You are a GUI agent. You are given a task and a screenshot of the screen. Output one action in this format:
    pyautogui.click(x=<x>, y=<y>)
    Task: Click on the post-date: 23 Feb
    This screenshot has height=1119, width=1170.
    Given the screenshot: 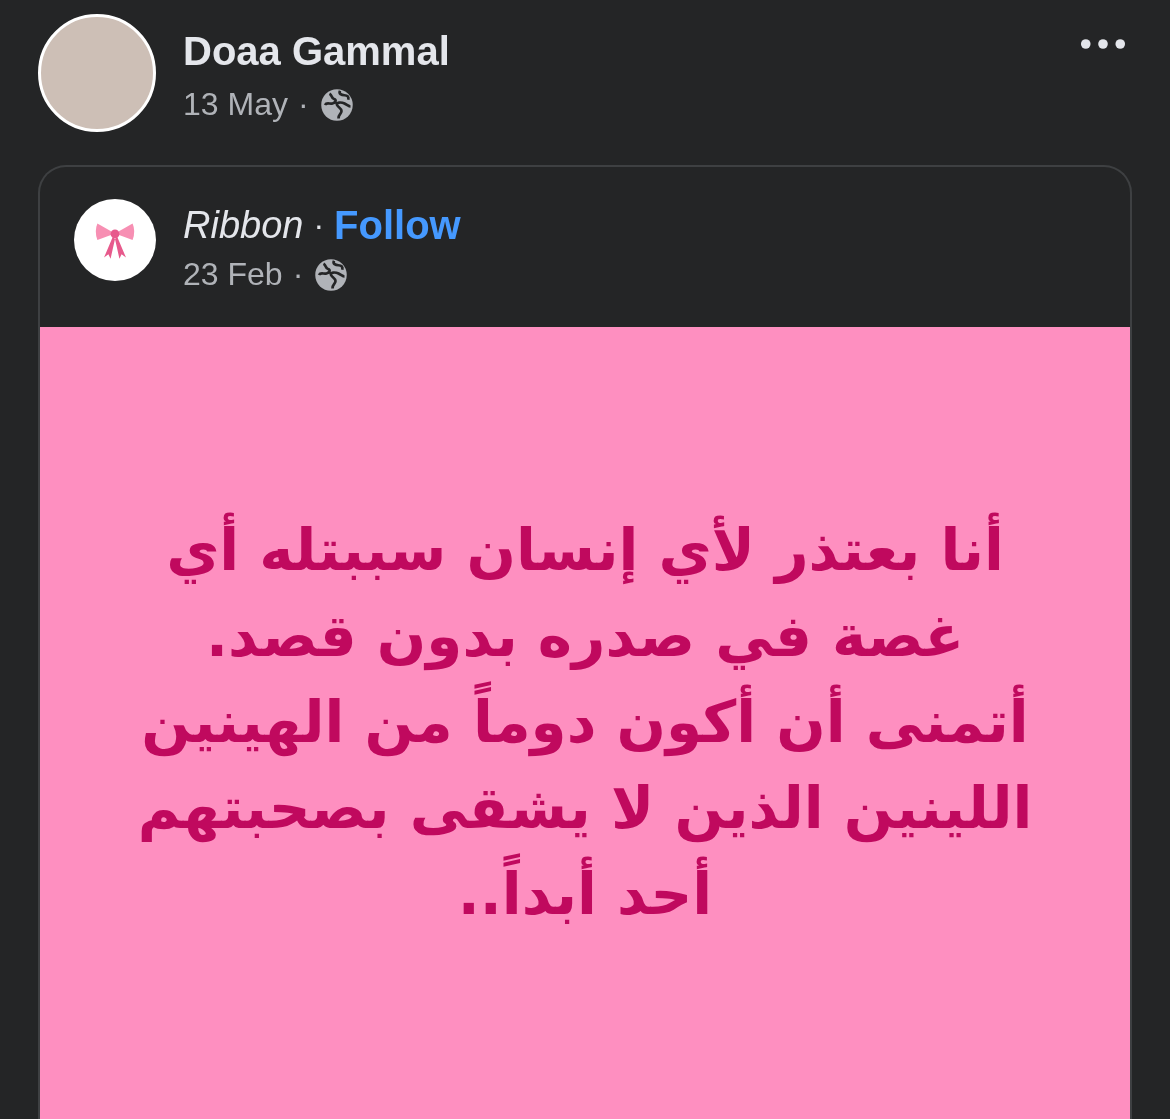 What is the action you would take?
    pyautogui.click(x=233, y=274)
    